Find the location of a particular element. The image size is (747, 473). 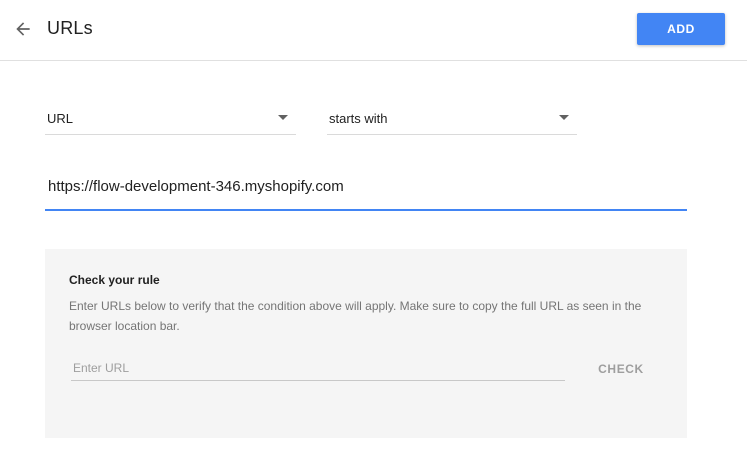

field-select-value: URL is located at coordinates (60, 118).